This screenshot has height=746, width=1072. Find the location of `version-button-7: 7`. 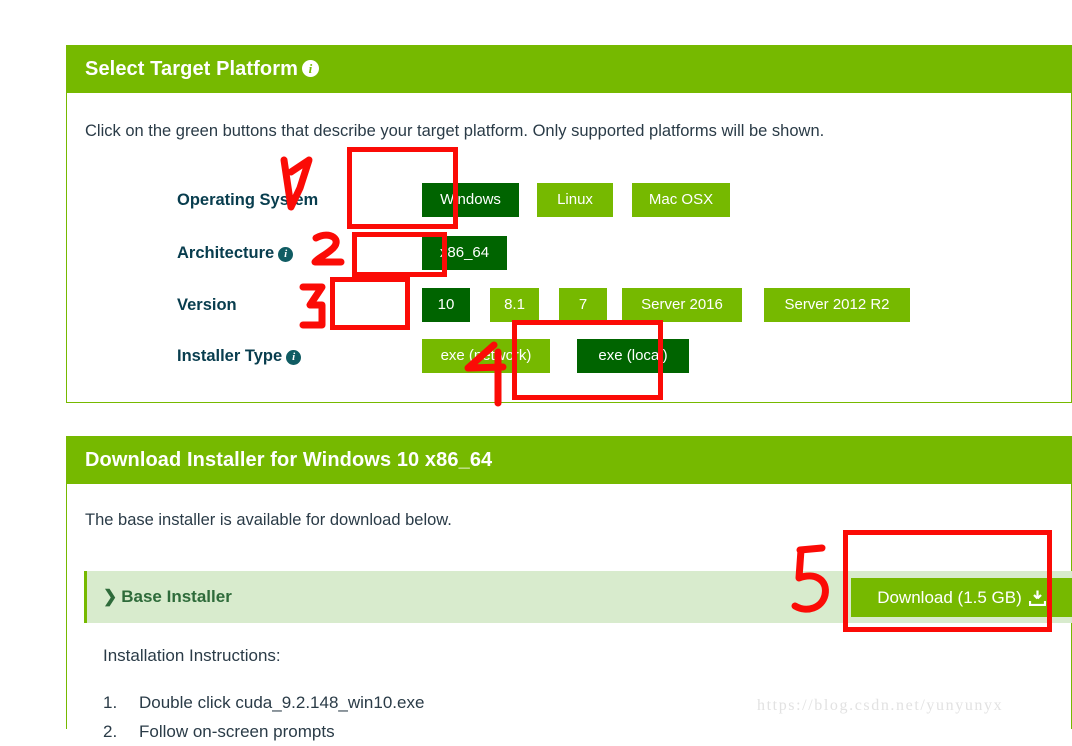

version-button-7: 7 is located at coordinates (583, 305).